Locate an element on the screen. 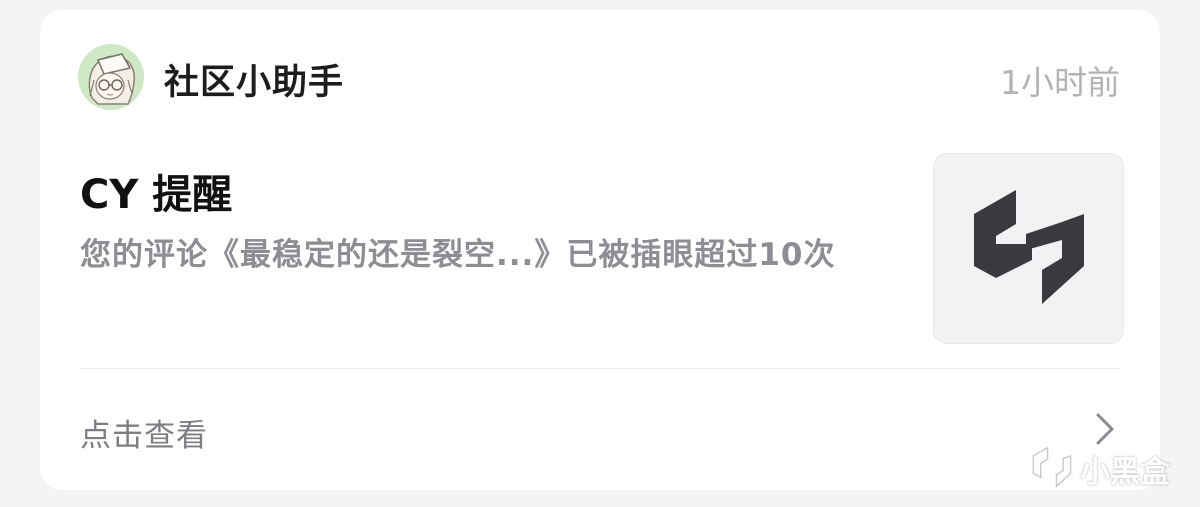 This screenshot has height=507, width=1200. notification-thumbnail is located at coordinates (1028, 248).